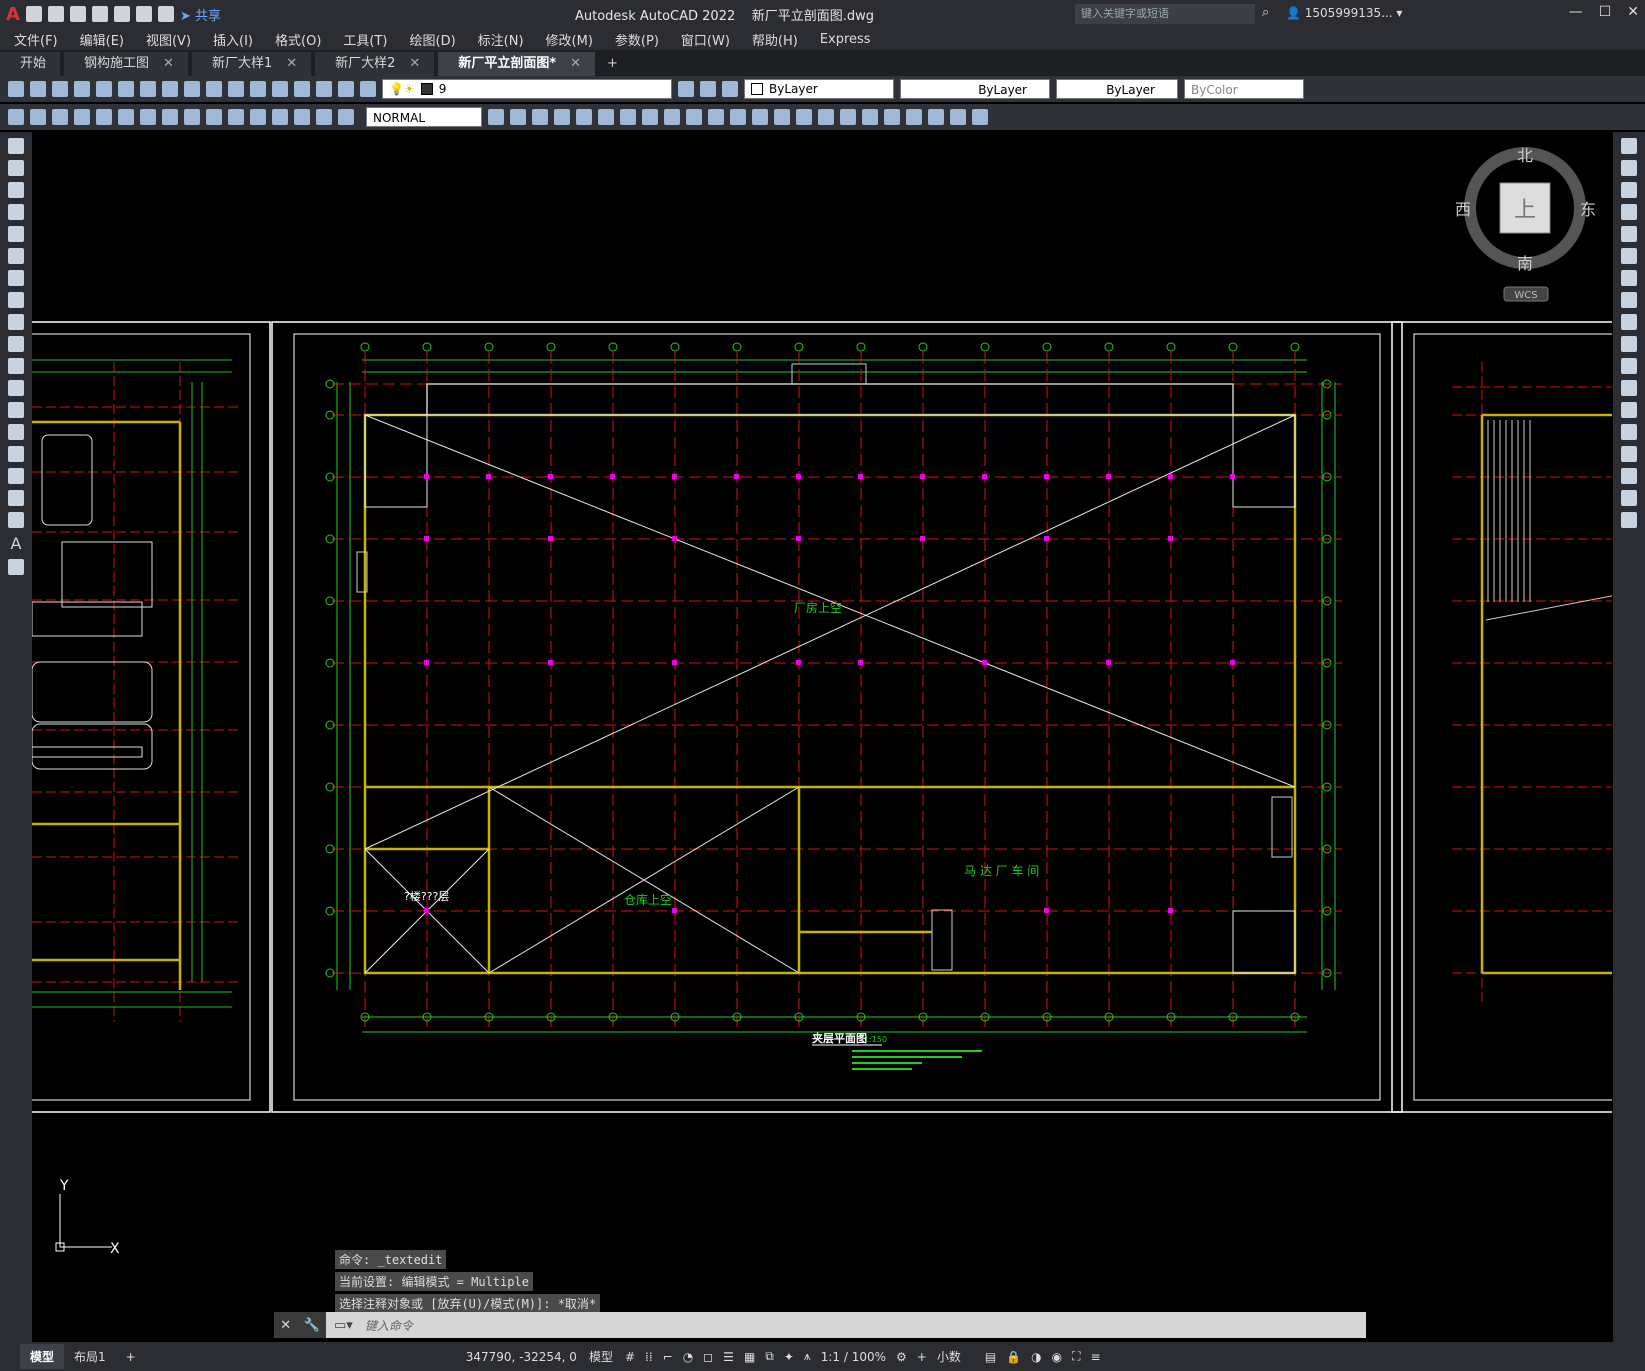  What do you see at coordinates (1117, 89) in the screenshot?
I see `lineweight-select: ByLayer` at bounding box center [1117, 89].